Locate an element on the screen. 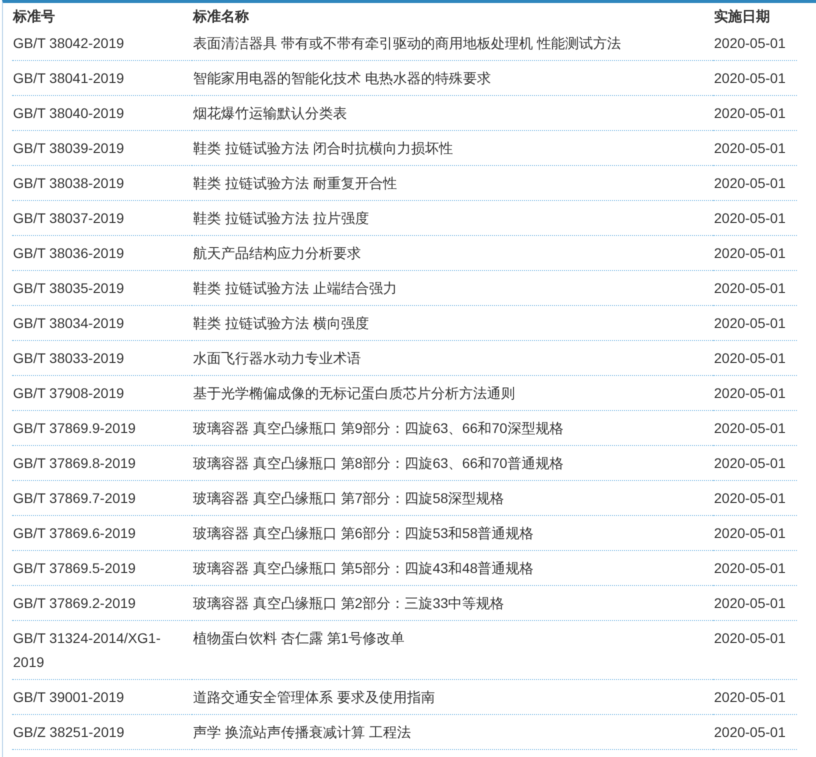 This screenshot has width=816, height=757. table-cell: GB/T 37908-2019 is located at coordinates (102, 393).